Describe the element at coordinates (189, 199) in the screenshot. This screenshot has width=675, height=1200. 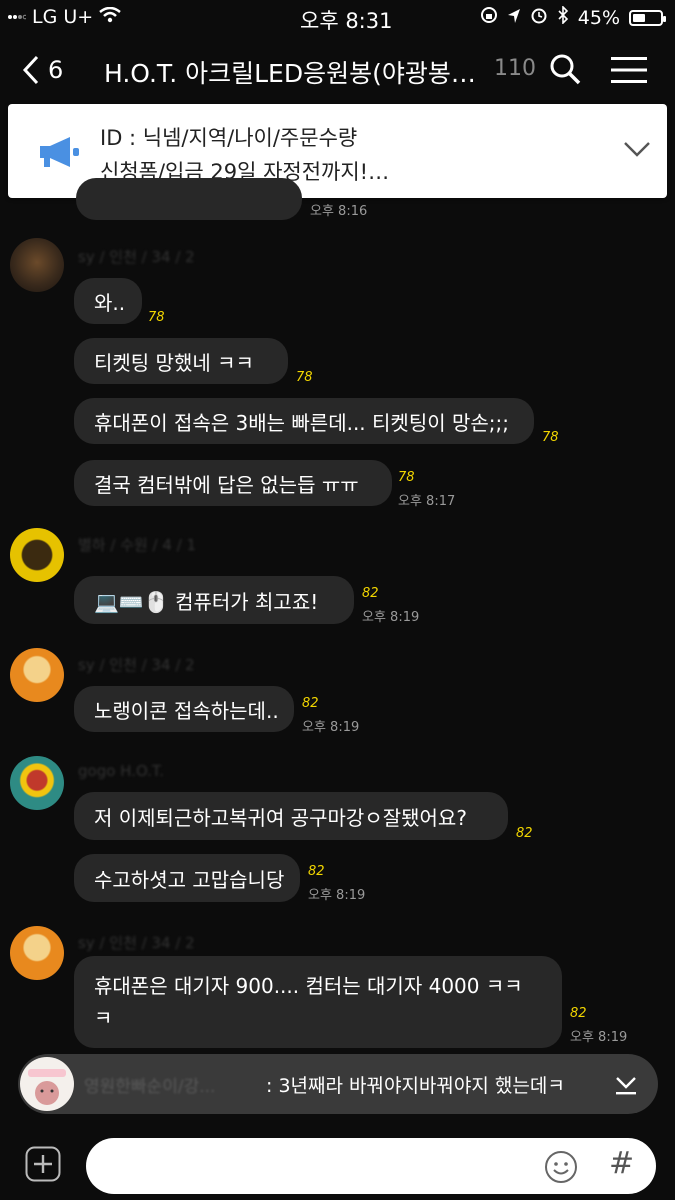
I see `message-bubble-partial` at that location.